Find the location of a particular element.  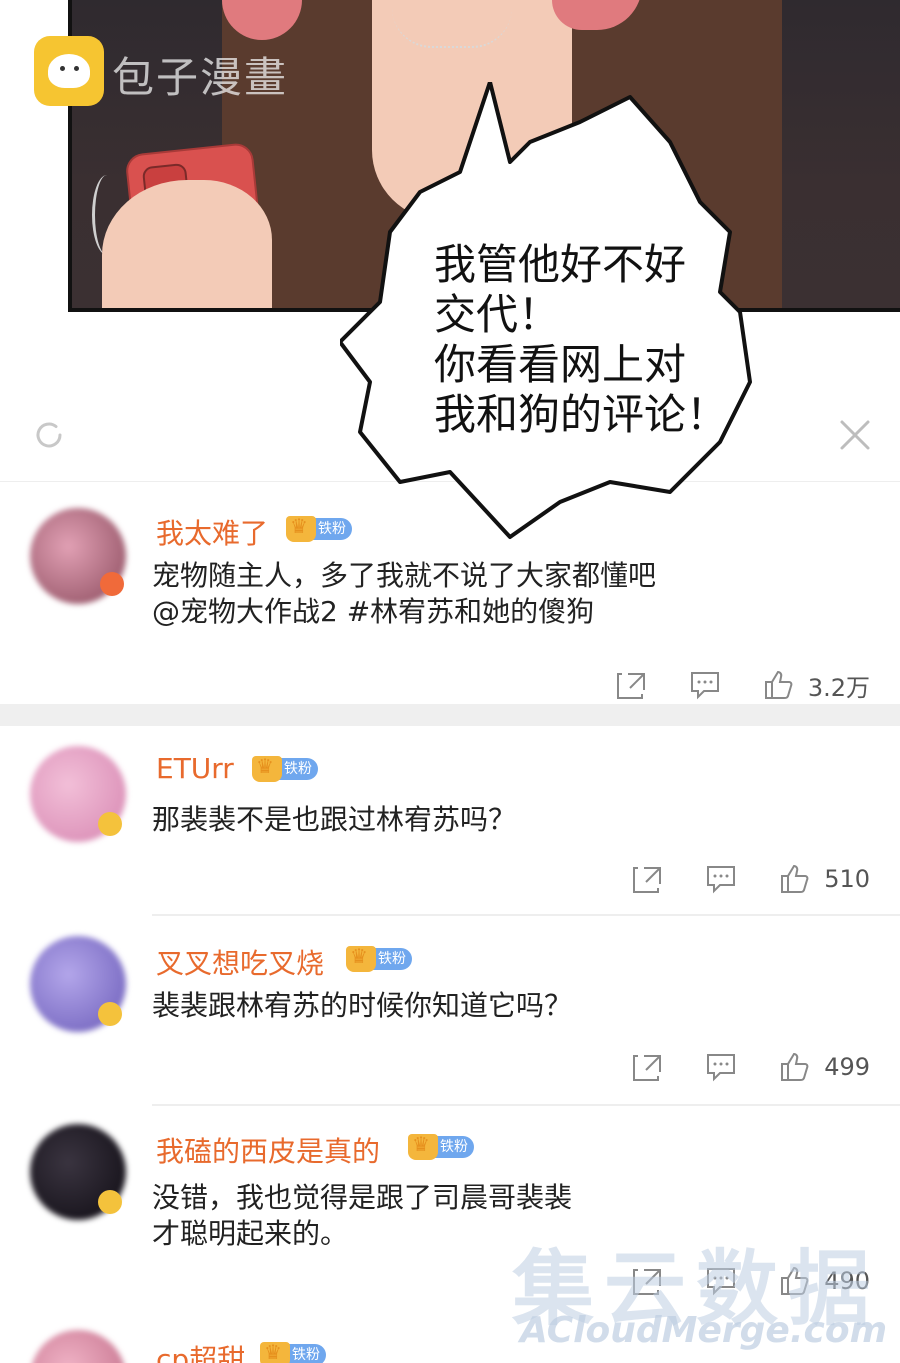

brand-watermark: 包子漫畫 is located at coordinates (200, 77).